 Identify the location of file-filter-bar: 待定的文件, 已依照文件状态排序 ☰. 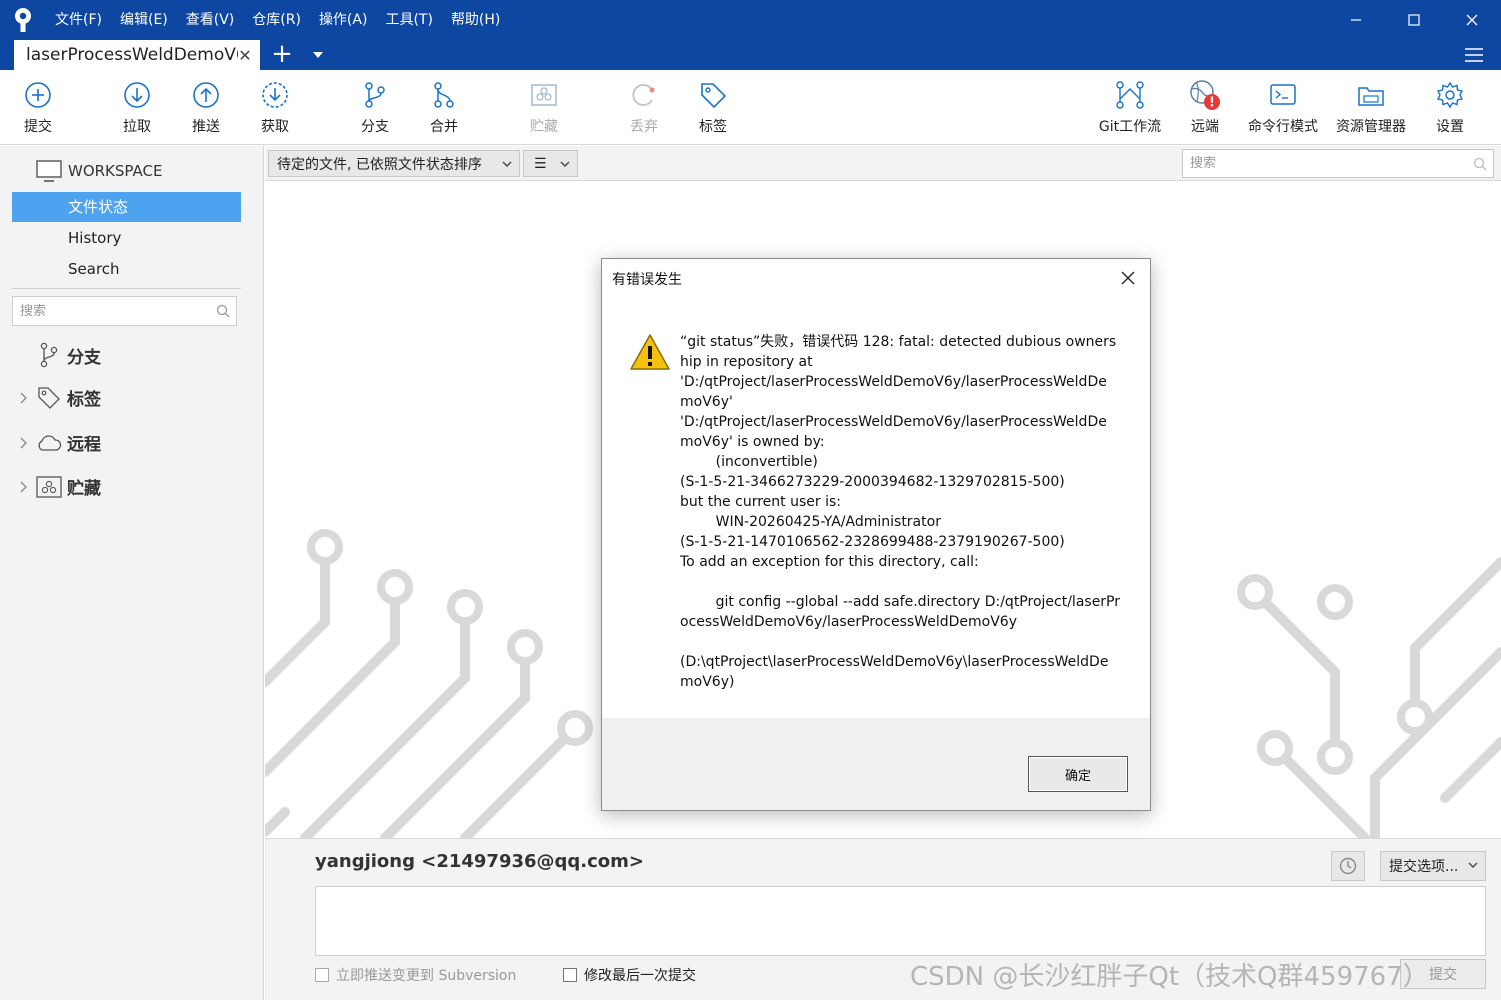
(883, 163).